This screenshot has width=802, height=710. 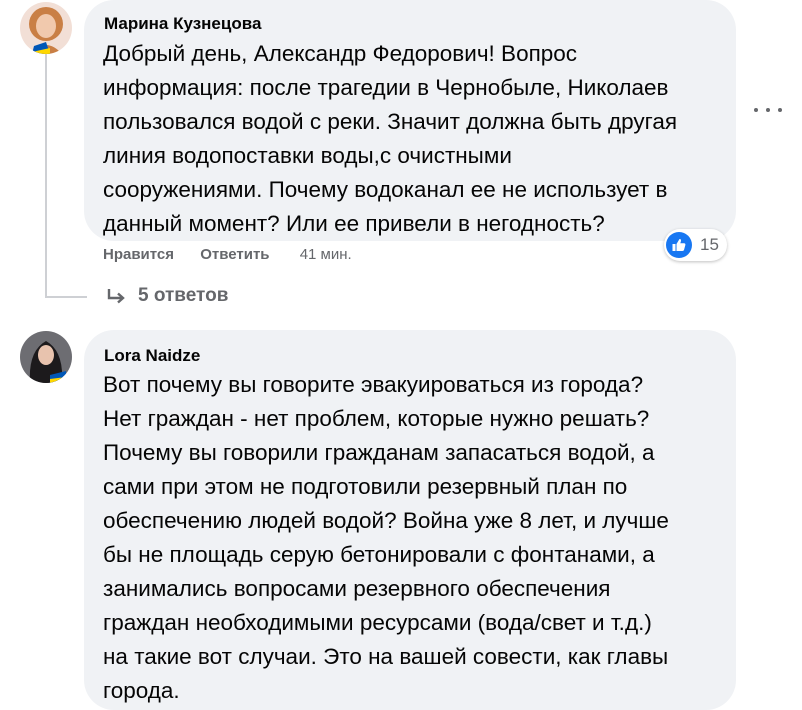 What do you see at coordinates (116, 296) in the screenshot?
I see `reply-arrow-icon` at bounding box center [116, 296].